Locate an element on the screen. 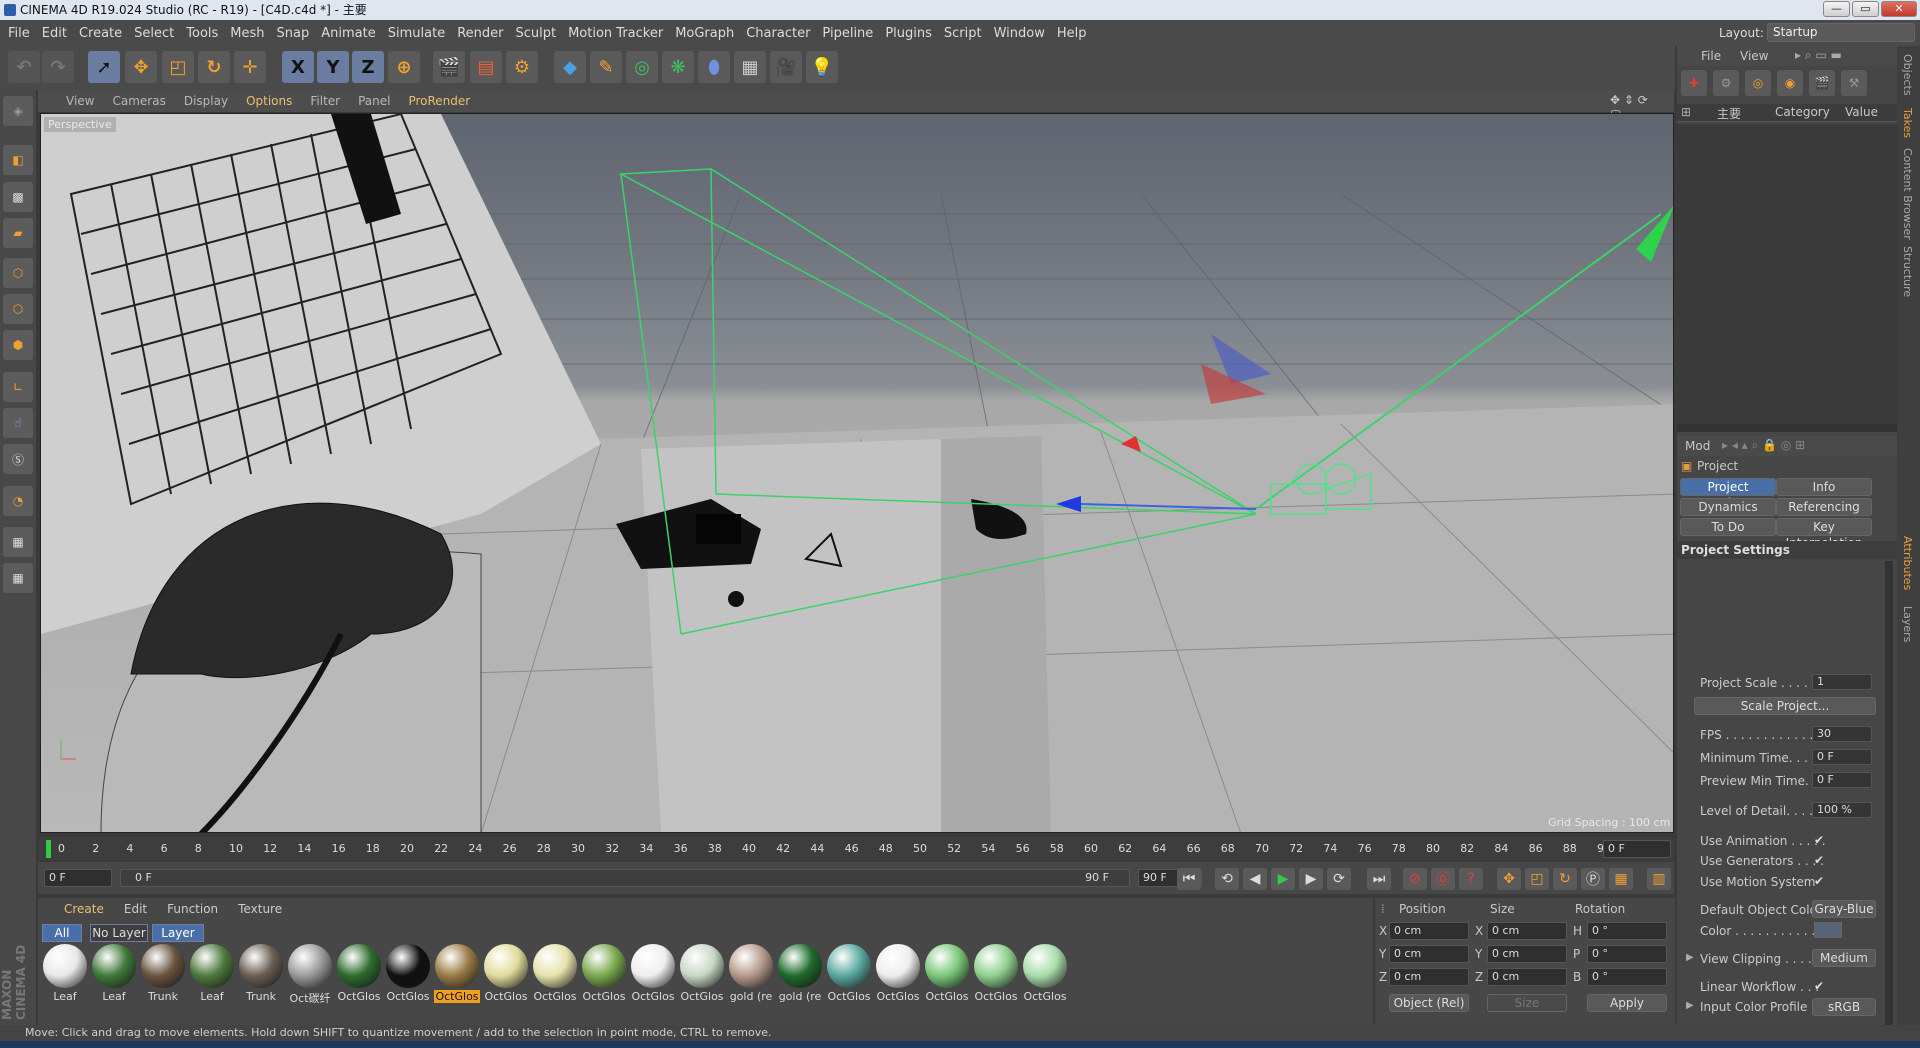 This screenshot has height=1048, width=1920. use-animation-checkbox: ✔ is located at coordinates (1819, 840).